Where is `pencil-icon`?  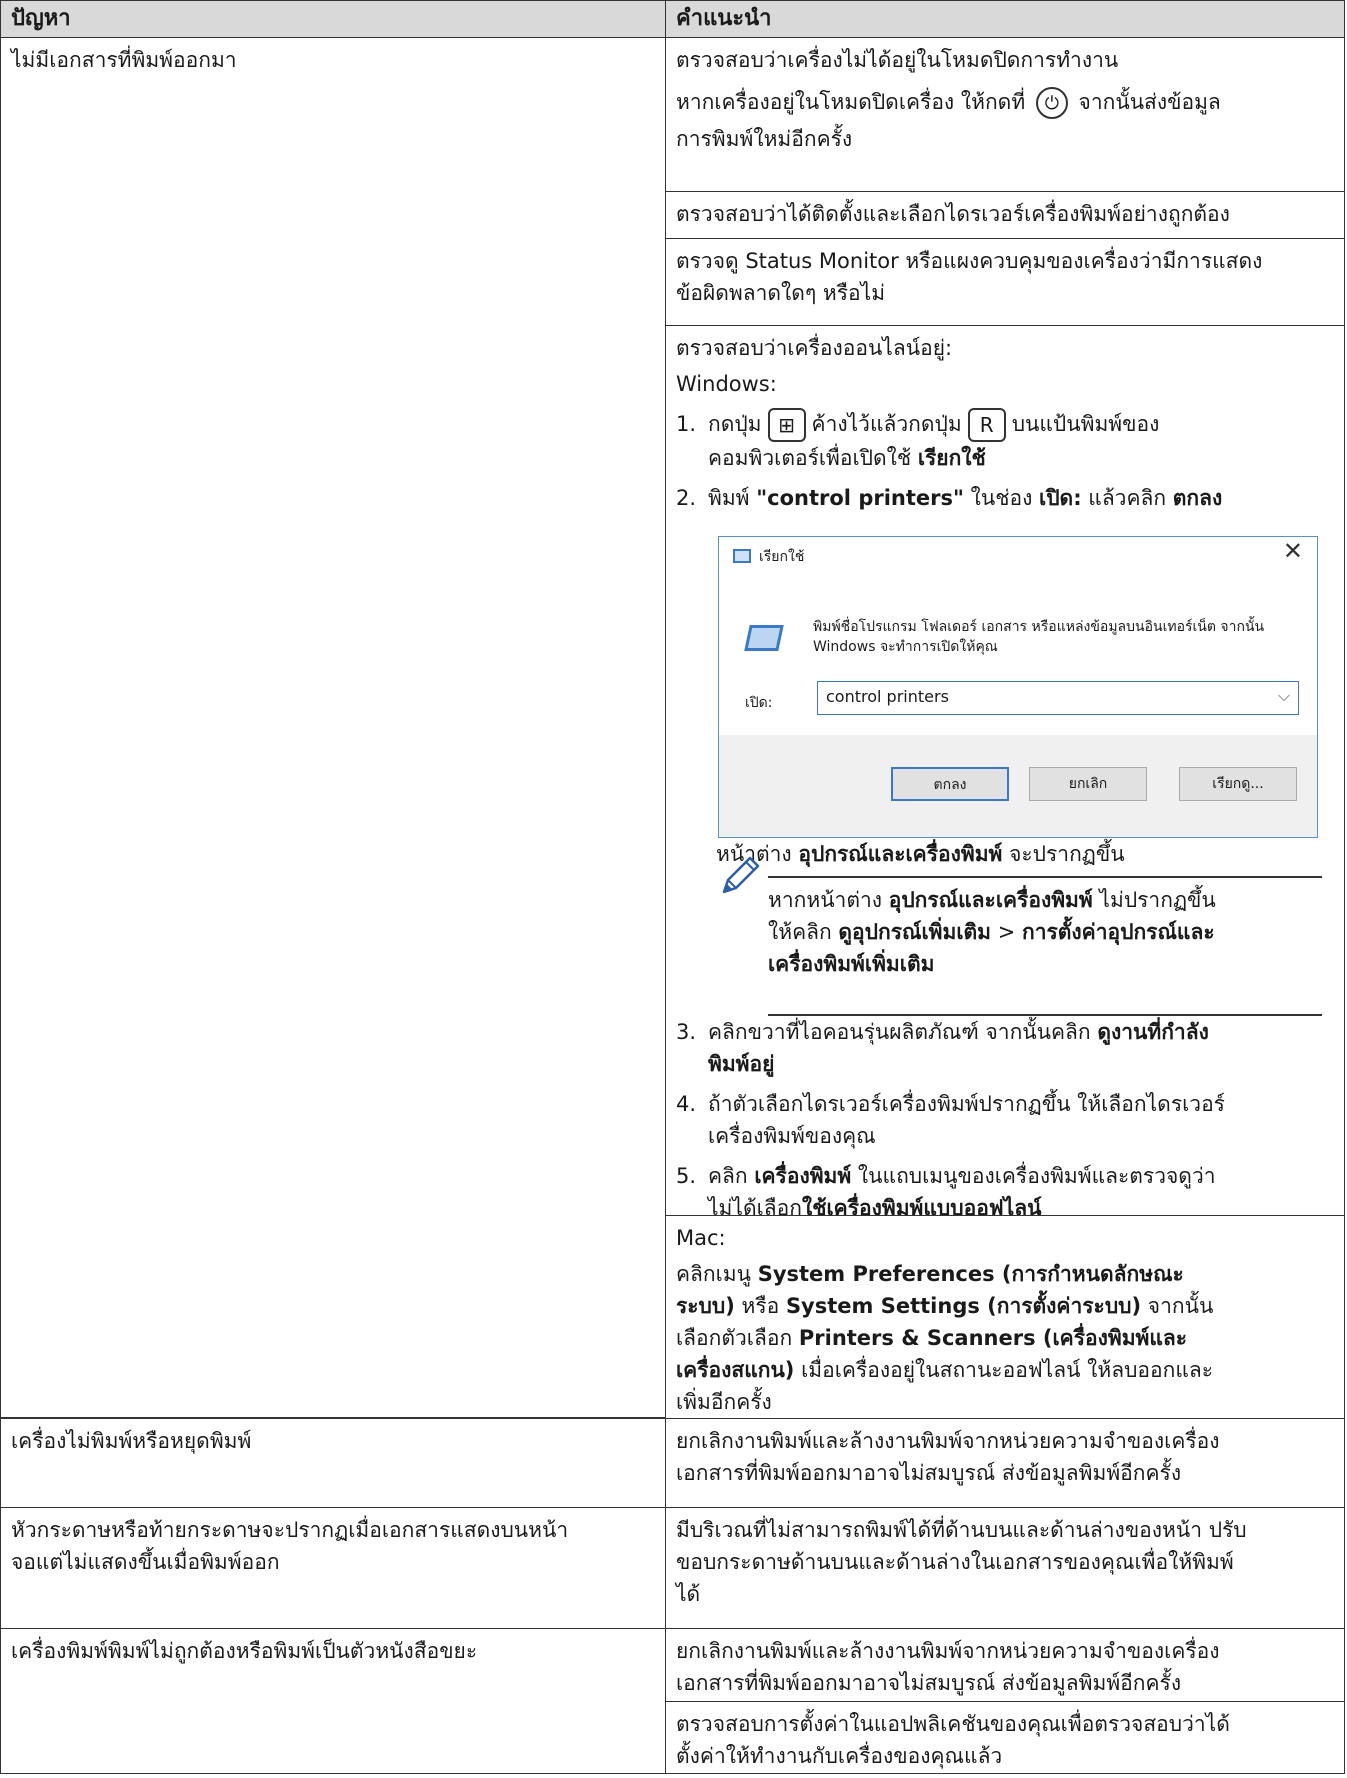
pencil-icon is located at coordinates (741, 875).